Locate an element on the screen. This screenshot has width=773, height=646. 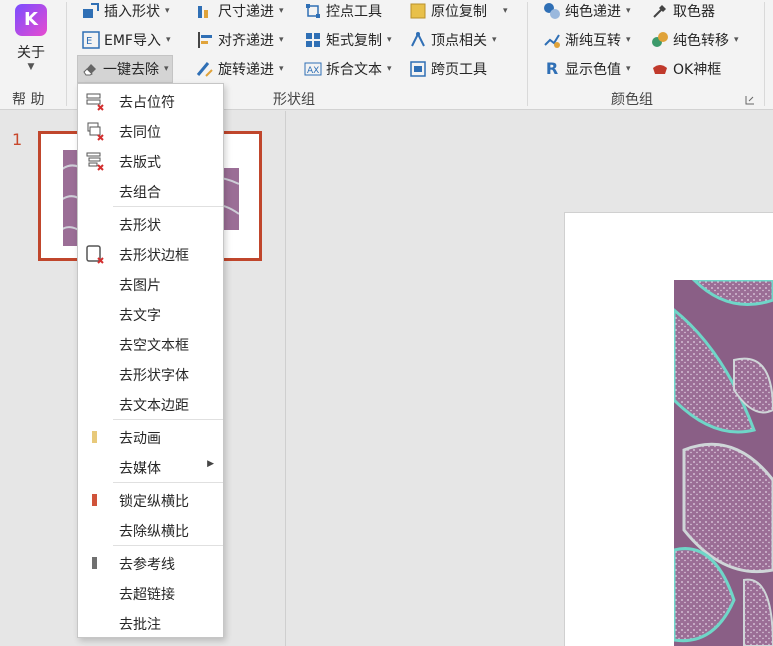
gradient-convert-button: 渐纯互转 ▾ is located at coordinates (587, 40).